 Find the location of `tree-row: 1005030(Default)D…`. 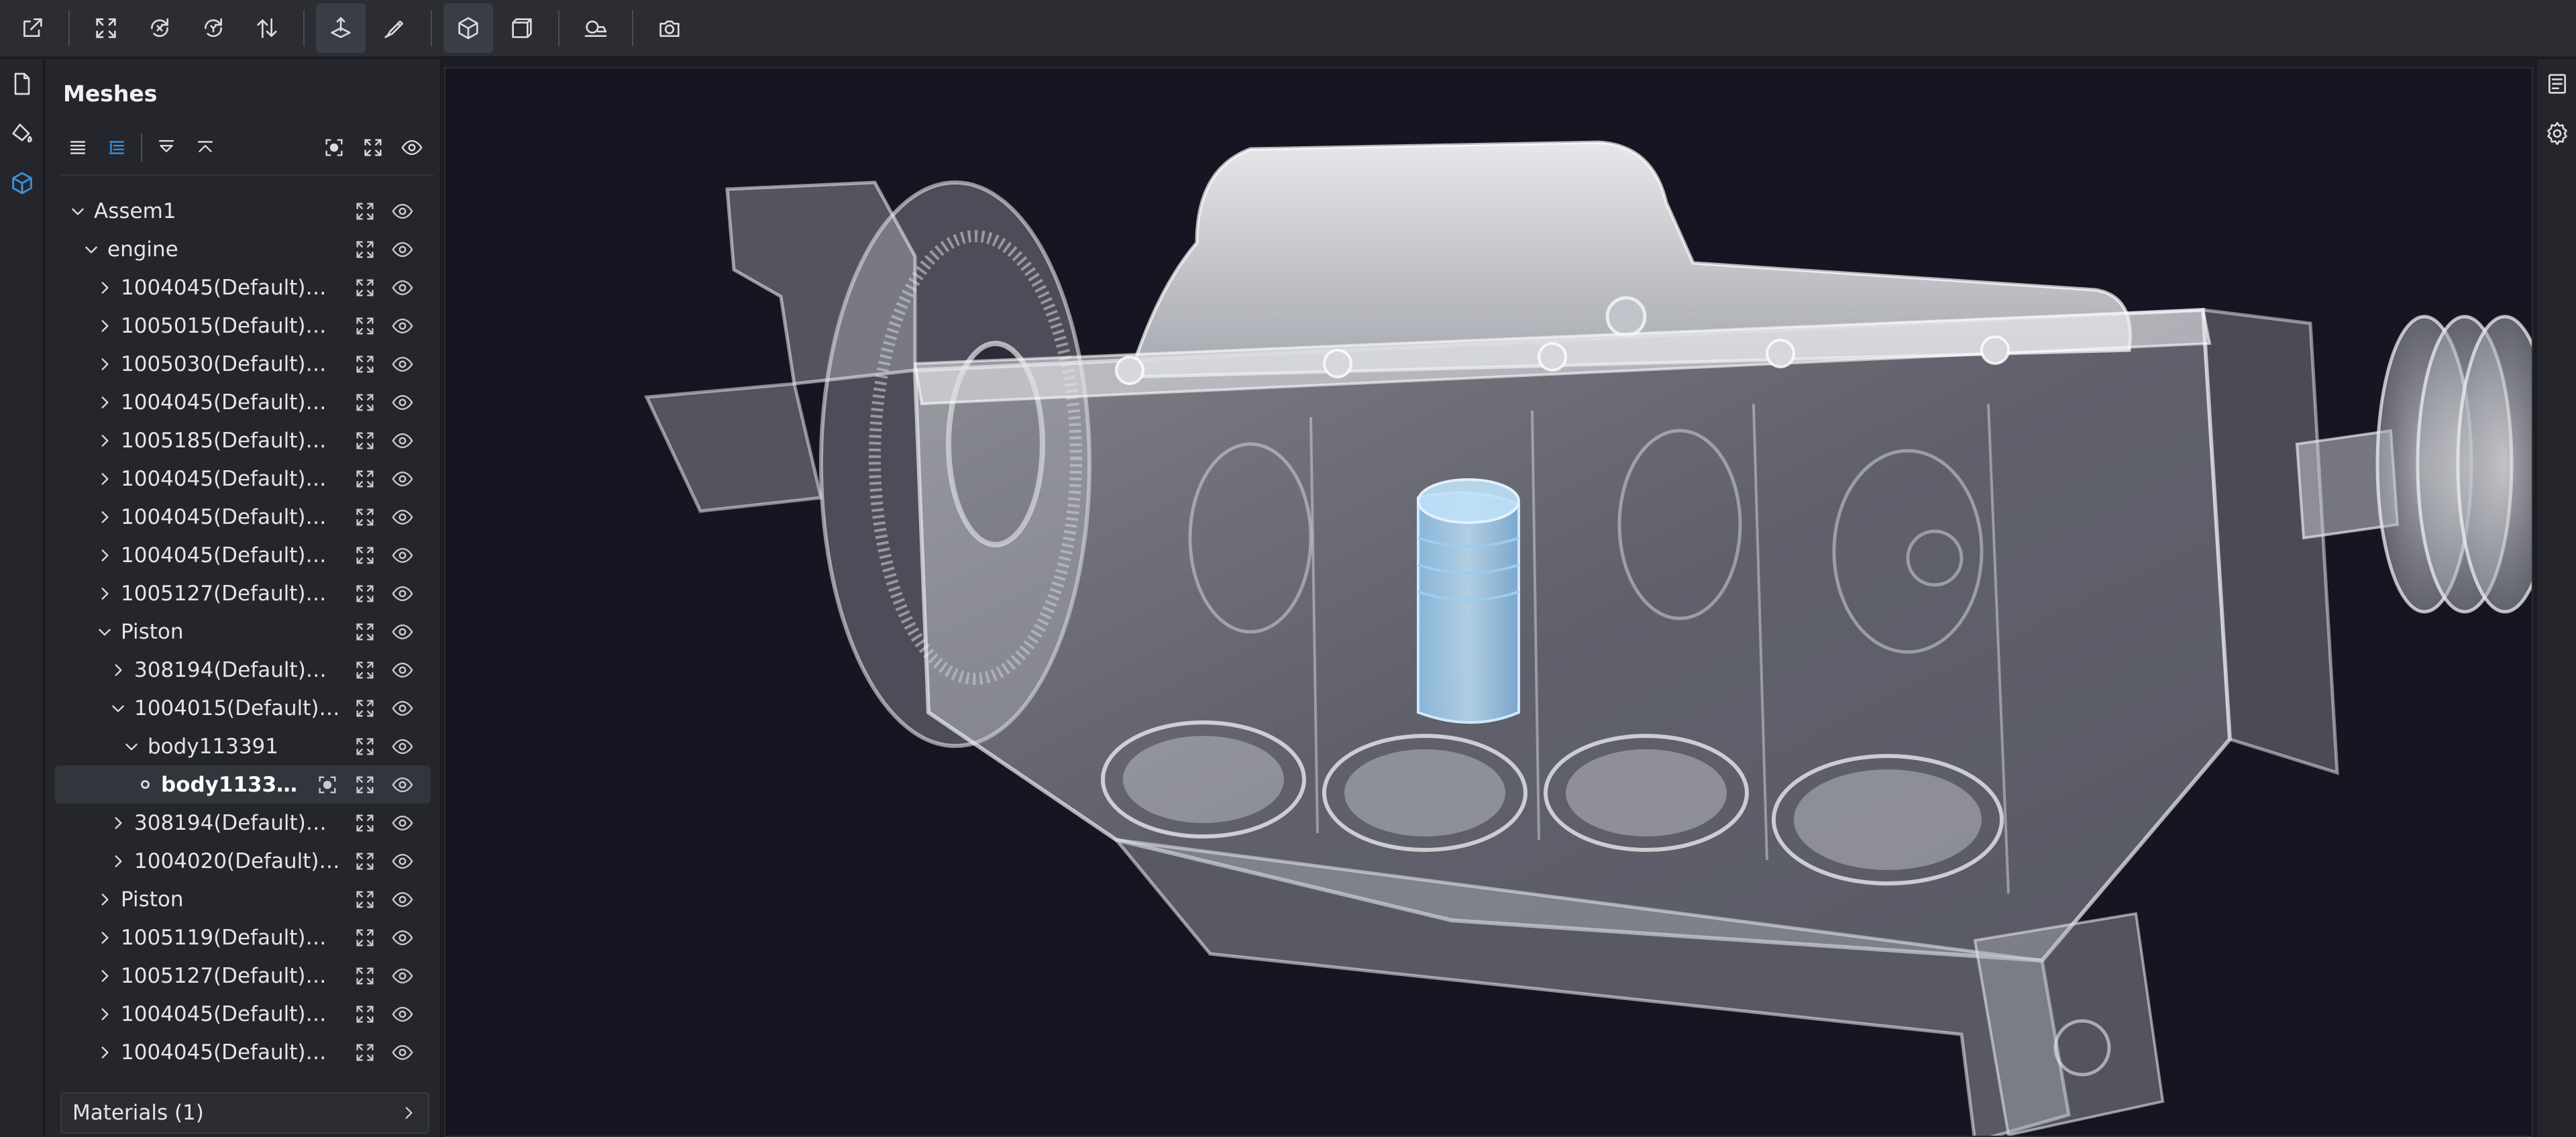

tree-row: 1005030(Default)D… is located at coordinates (243, 364).